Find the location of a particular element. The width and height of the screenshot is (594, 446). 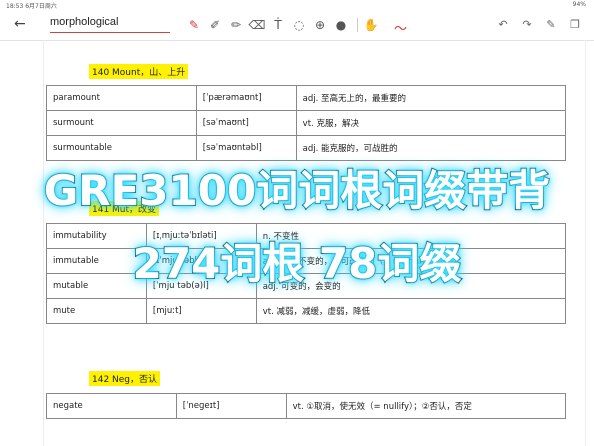

squiggle-icon: 〜 is located at coordinates (401, 29).